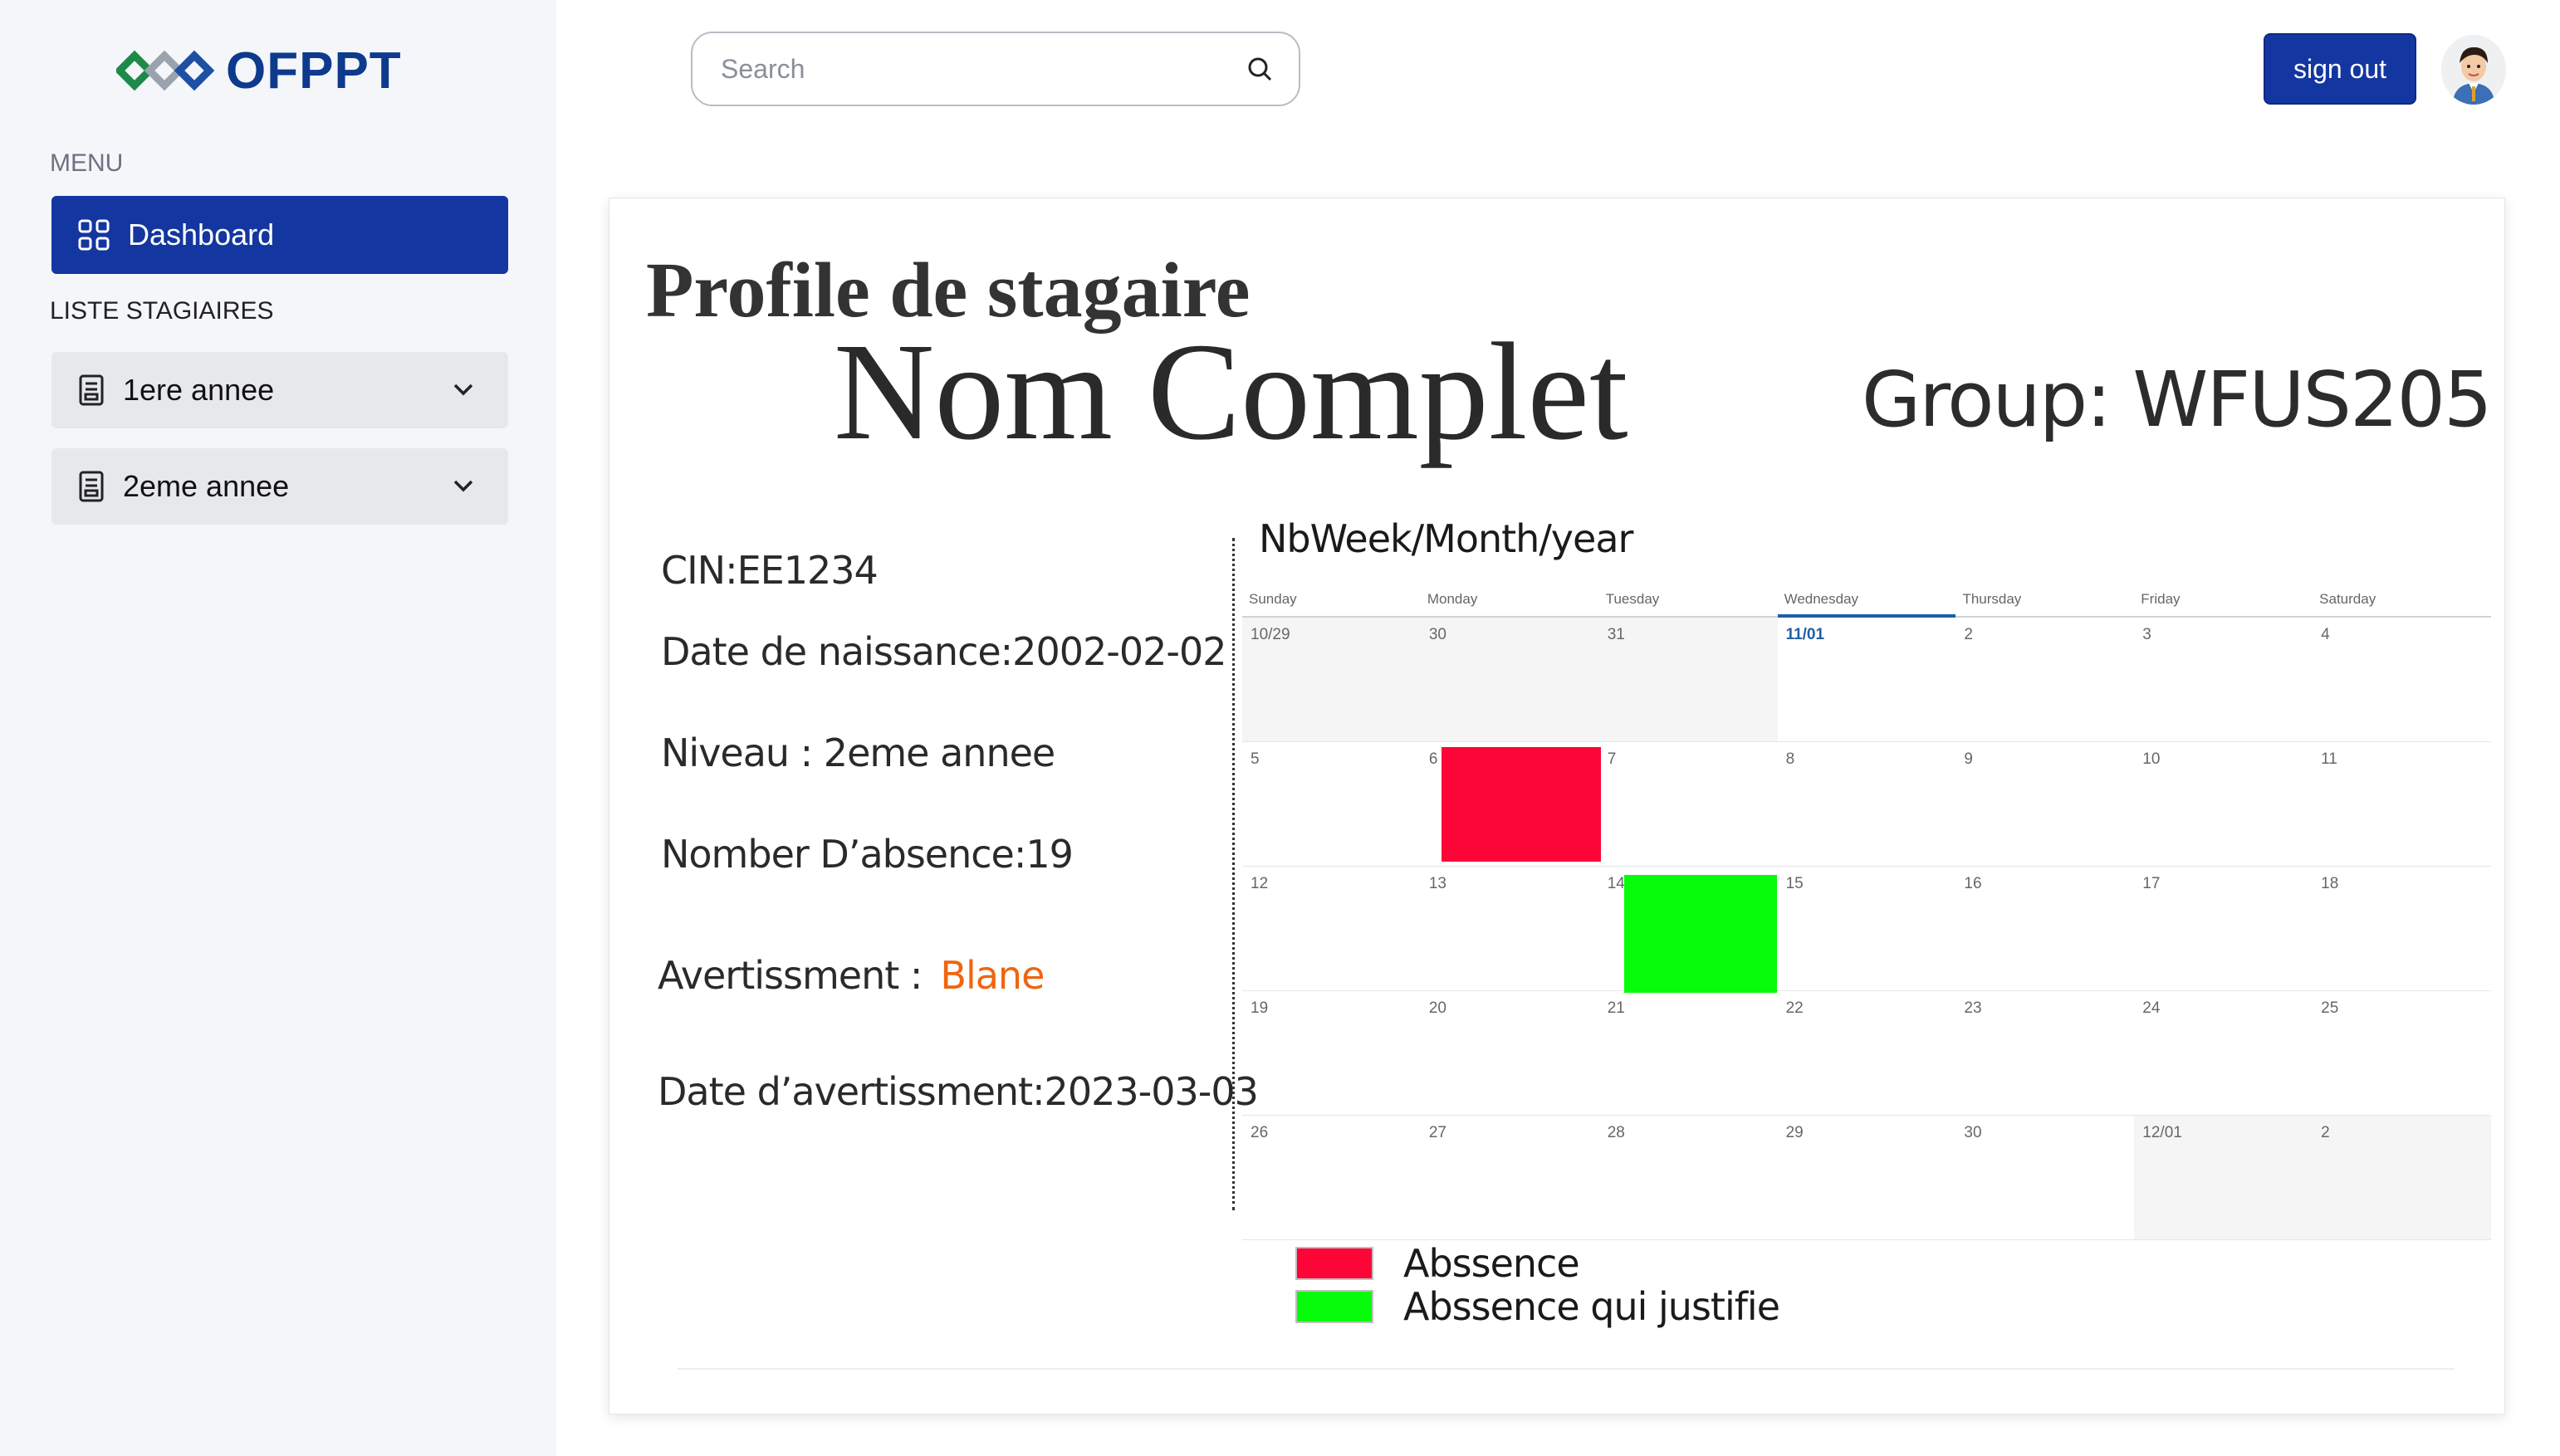 This screenshot has height=1456, width=2560. I want to click on legend-item-justified: Abssence qui justifie, so click(1537, 1306).